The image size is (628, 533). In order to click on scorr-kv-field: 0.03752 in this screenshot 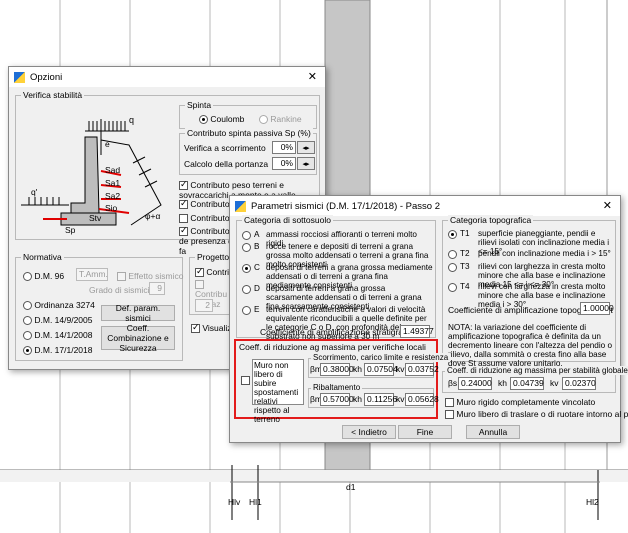, I will do `click(422, 369)`.